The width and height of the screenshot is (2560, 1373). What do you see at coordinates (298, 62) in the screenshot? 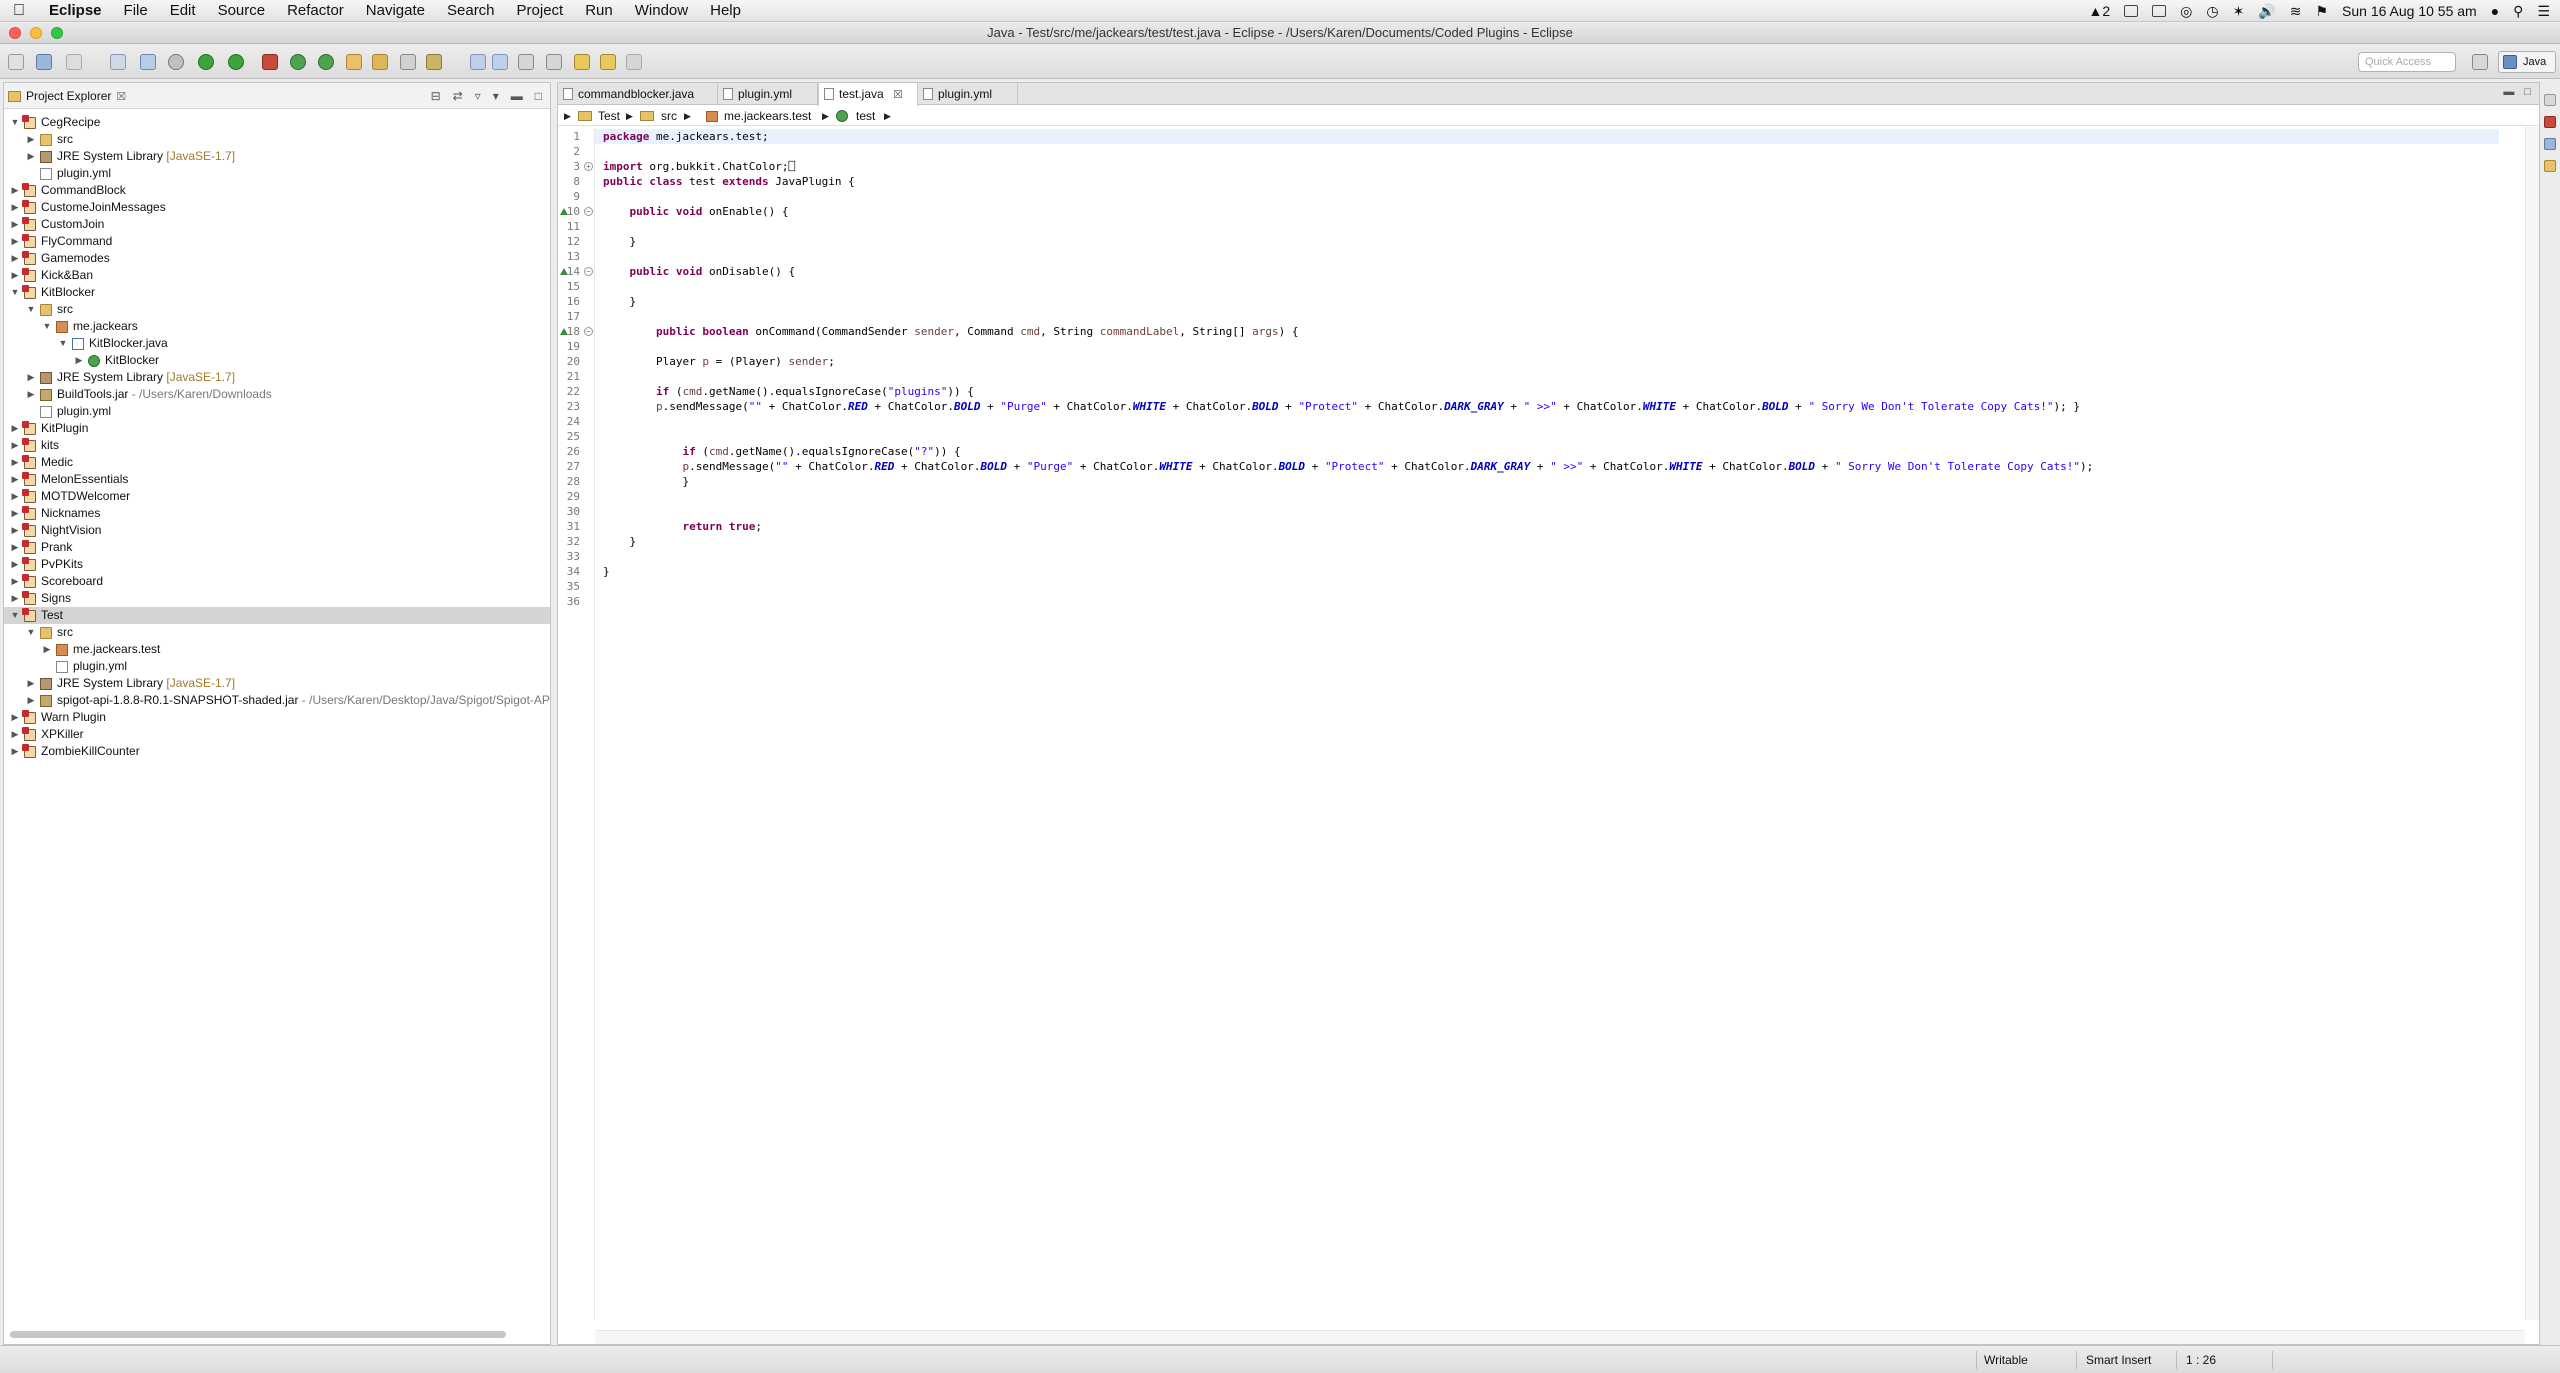
I see `new-java-package-icon` at bounding box center [298, 62].